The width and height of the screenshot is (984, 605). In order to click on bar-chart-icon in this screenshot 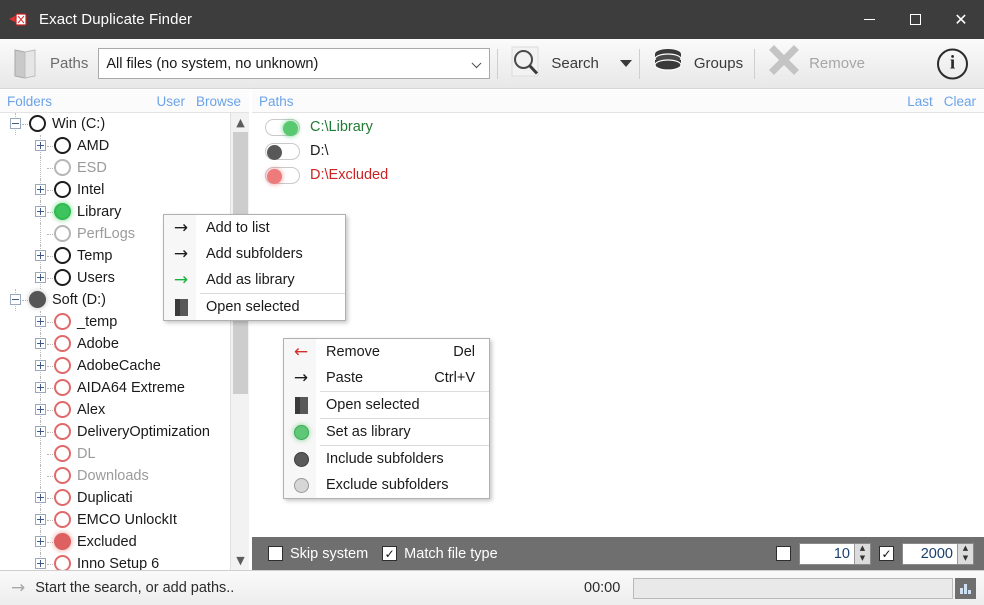, I will do `click(965, 588)`.